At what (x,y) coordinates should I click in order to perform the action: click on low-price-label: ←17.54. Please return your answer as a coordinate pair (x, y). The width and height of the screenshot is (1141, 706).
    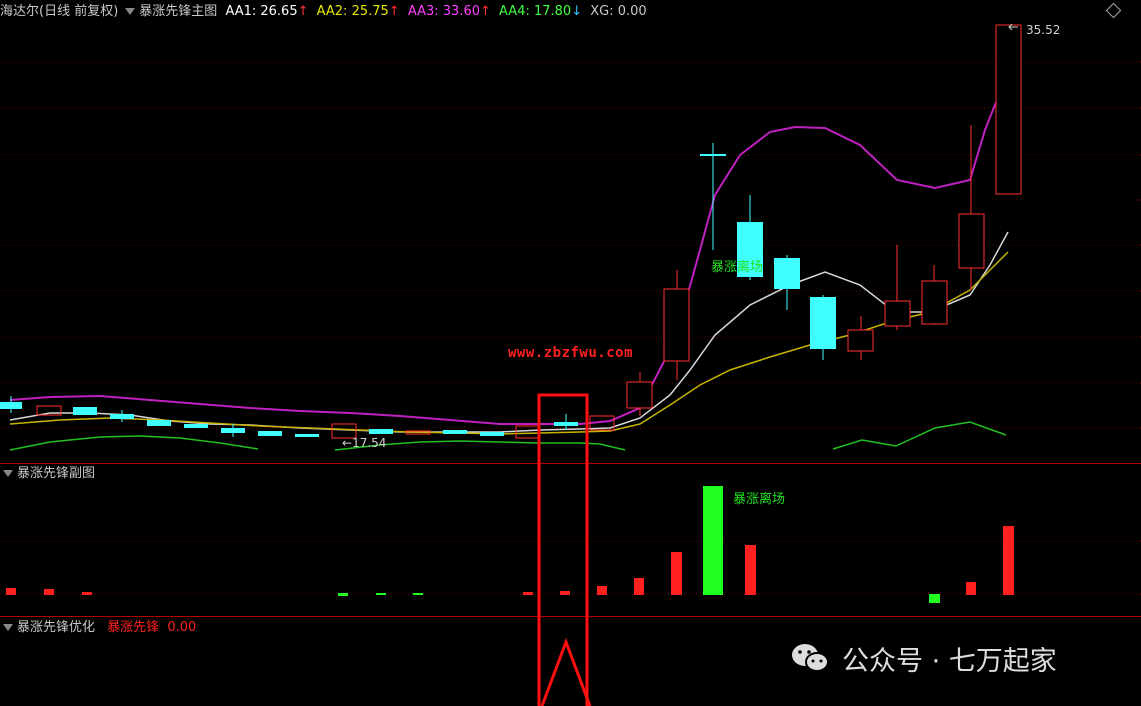
    Looking at the image, I should click on (364, 443).